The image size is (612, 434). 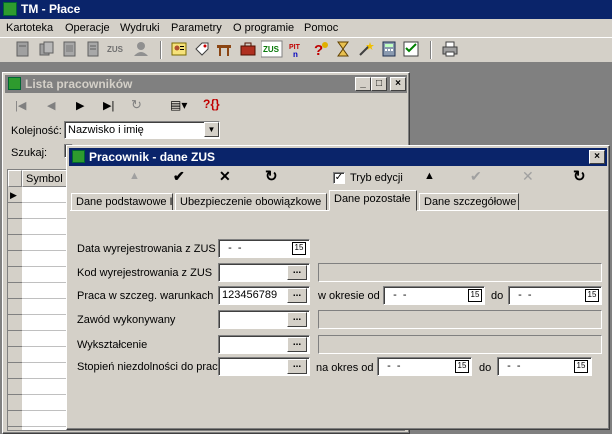 What do you see at coordinates (248, 49) in the screenshot?
I see `briefcase-icon` at bounding box center [248, 49].